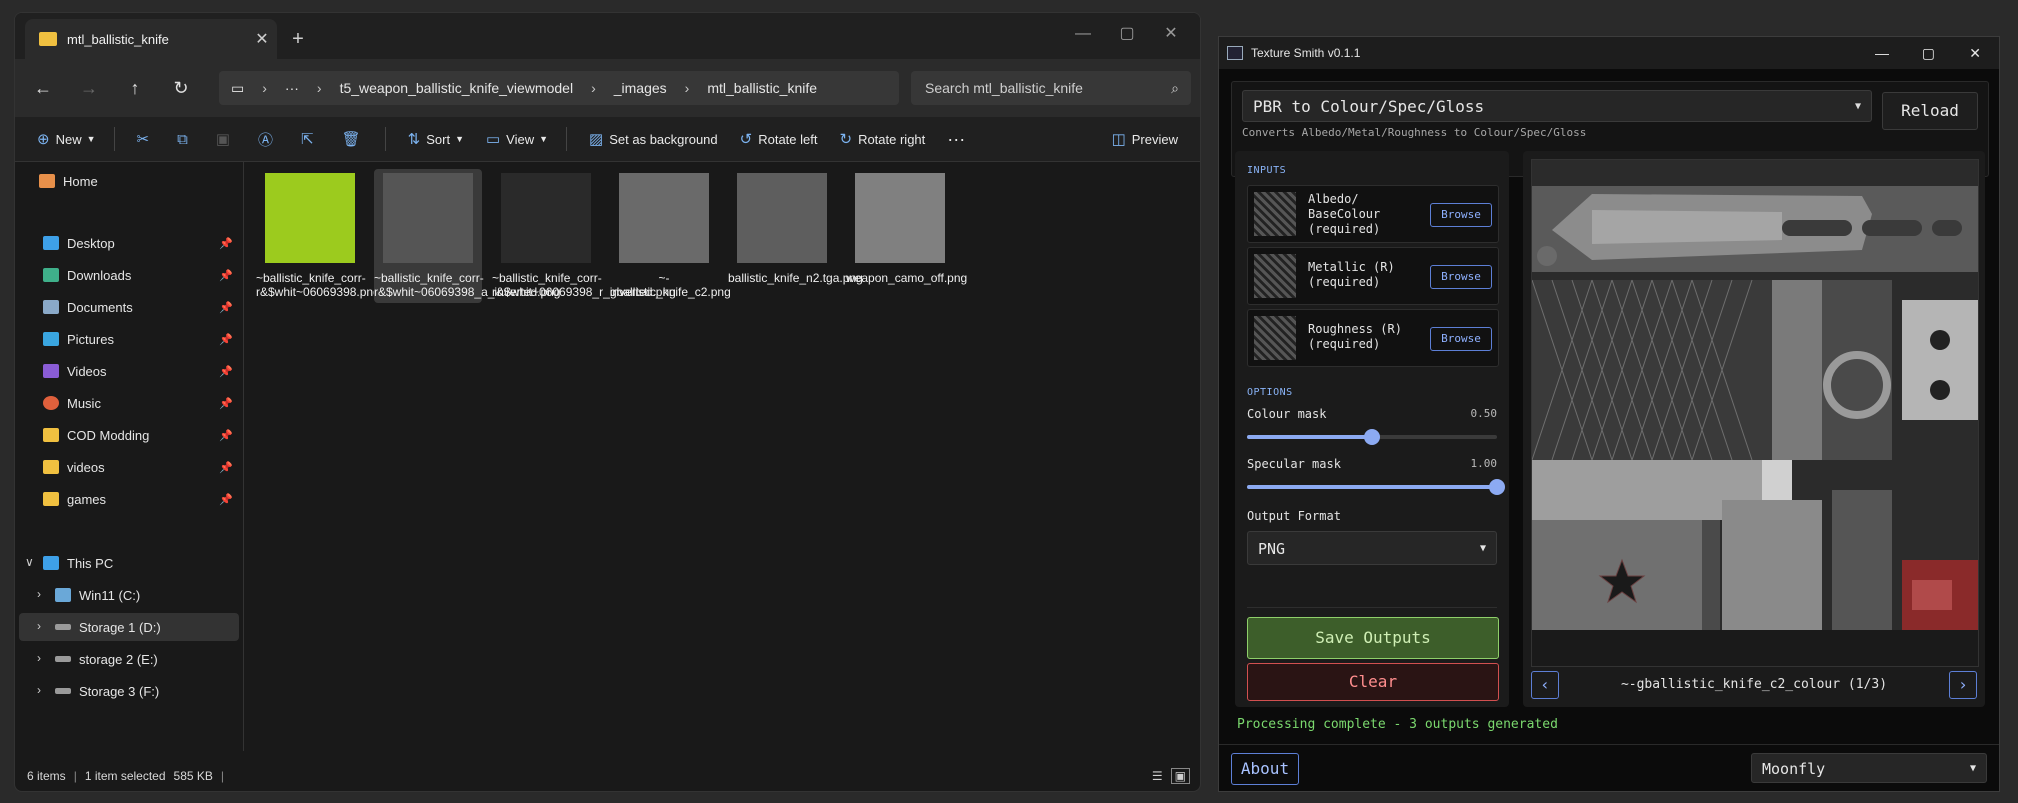 Image resolution: width=2018 pixels, height=803 pixels. What do you see at coordinates (354, 139) in the screenshot?
I see `delete-button: 🗑` at bounding box center [354, 139].